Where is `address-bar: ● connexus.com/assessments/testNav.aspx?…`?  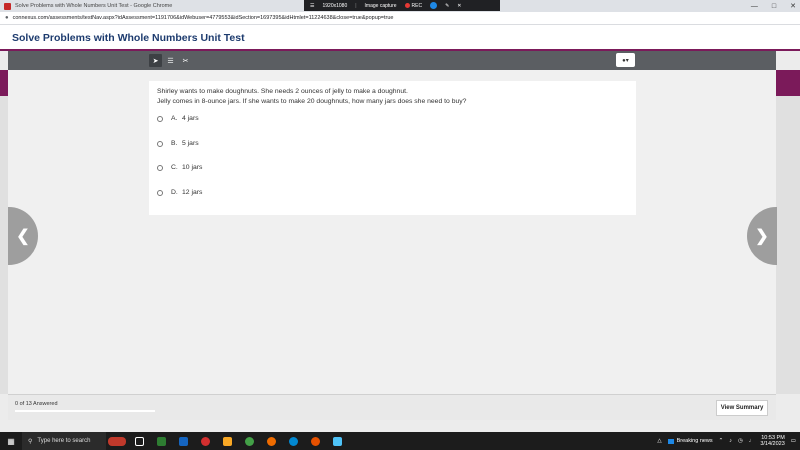 address-bar: ● connexus.com/assessments/testNav.aspx?… is located at coordinates (400, 18).